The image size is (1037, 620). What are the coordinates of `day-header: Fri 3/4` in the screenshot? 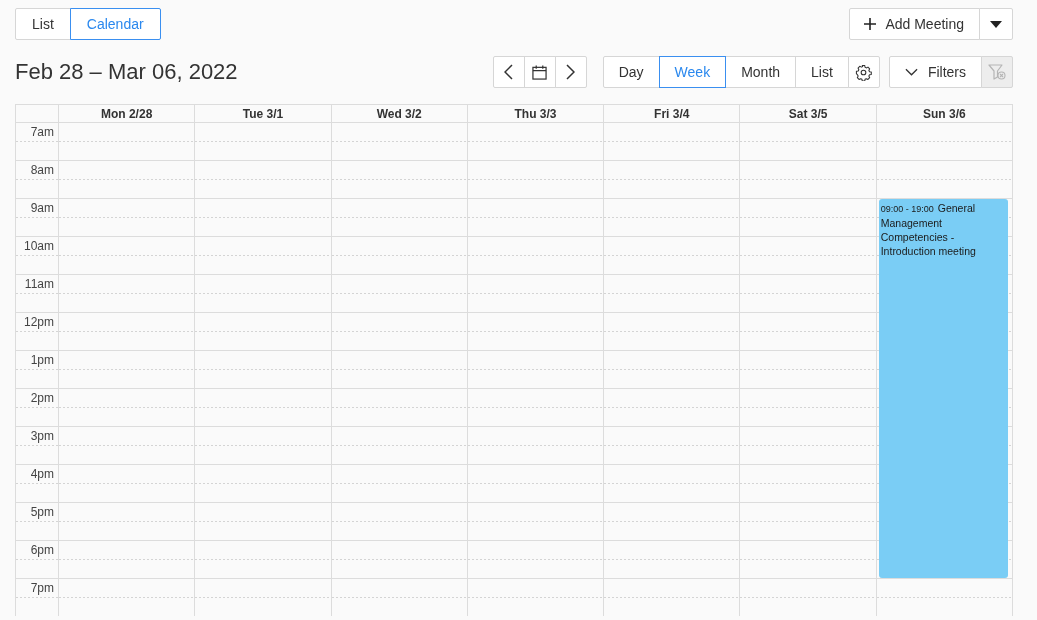 It's located at (671, 113).